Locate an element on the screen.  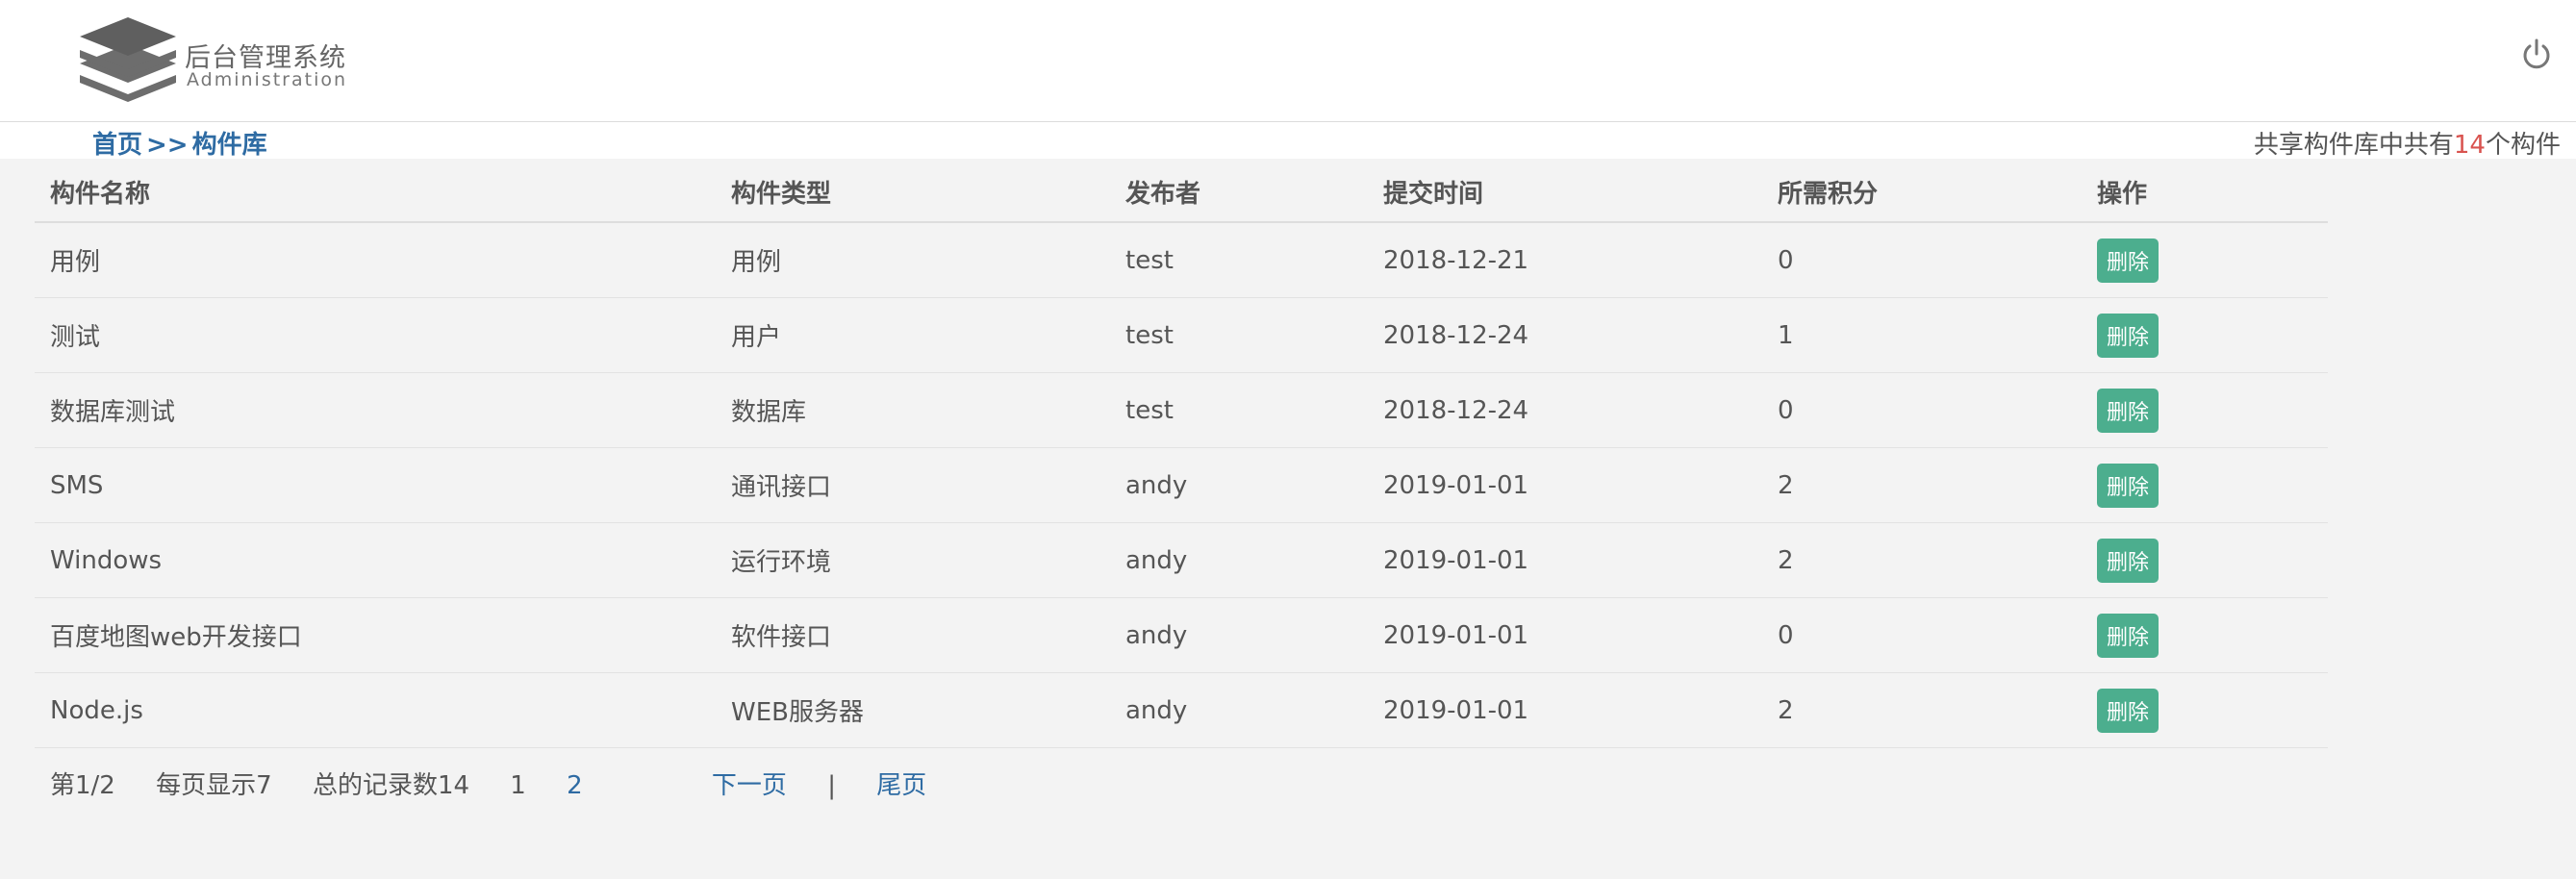
breadcrumb-current-link: 构件库 is located at coordinates (230, 146).